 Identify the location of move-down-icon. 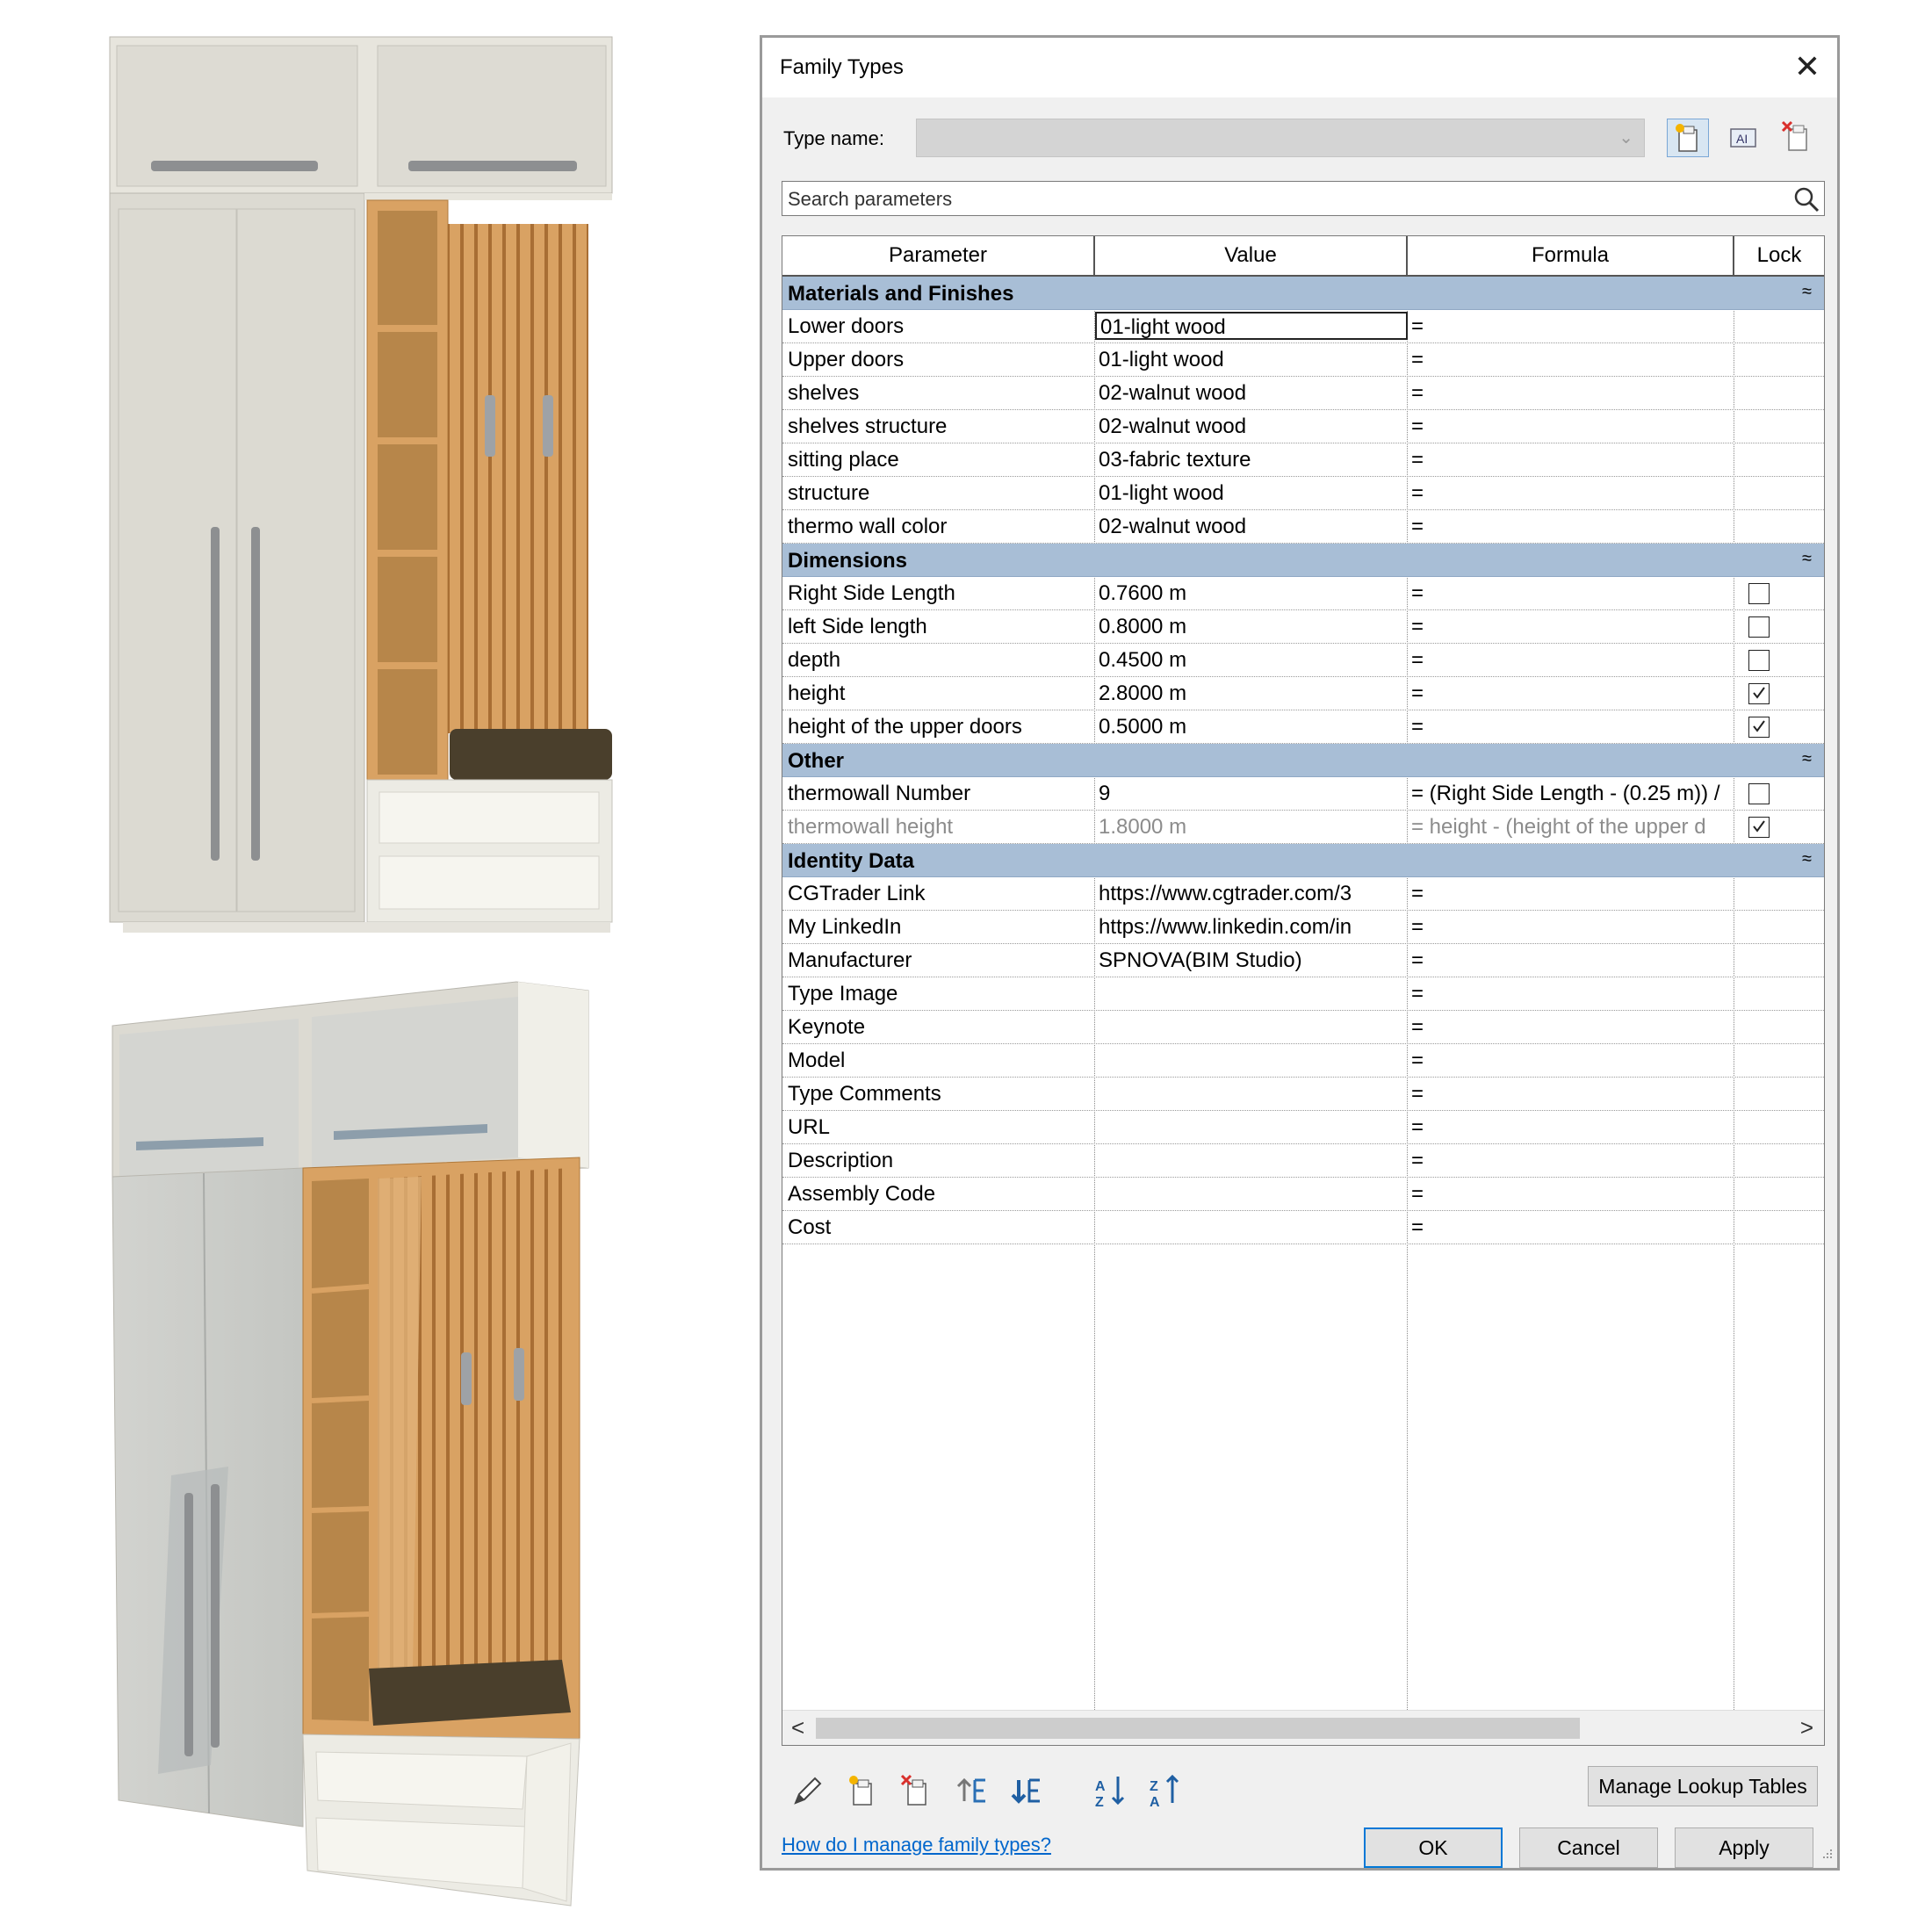
(1027, 1790).